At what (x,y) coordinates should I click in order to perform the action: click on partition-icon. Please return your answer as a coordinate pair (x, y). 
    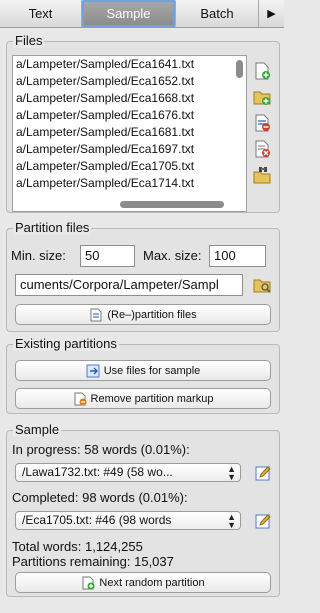
    Looking at the image, I should click on (96, 314).